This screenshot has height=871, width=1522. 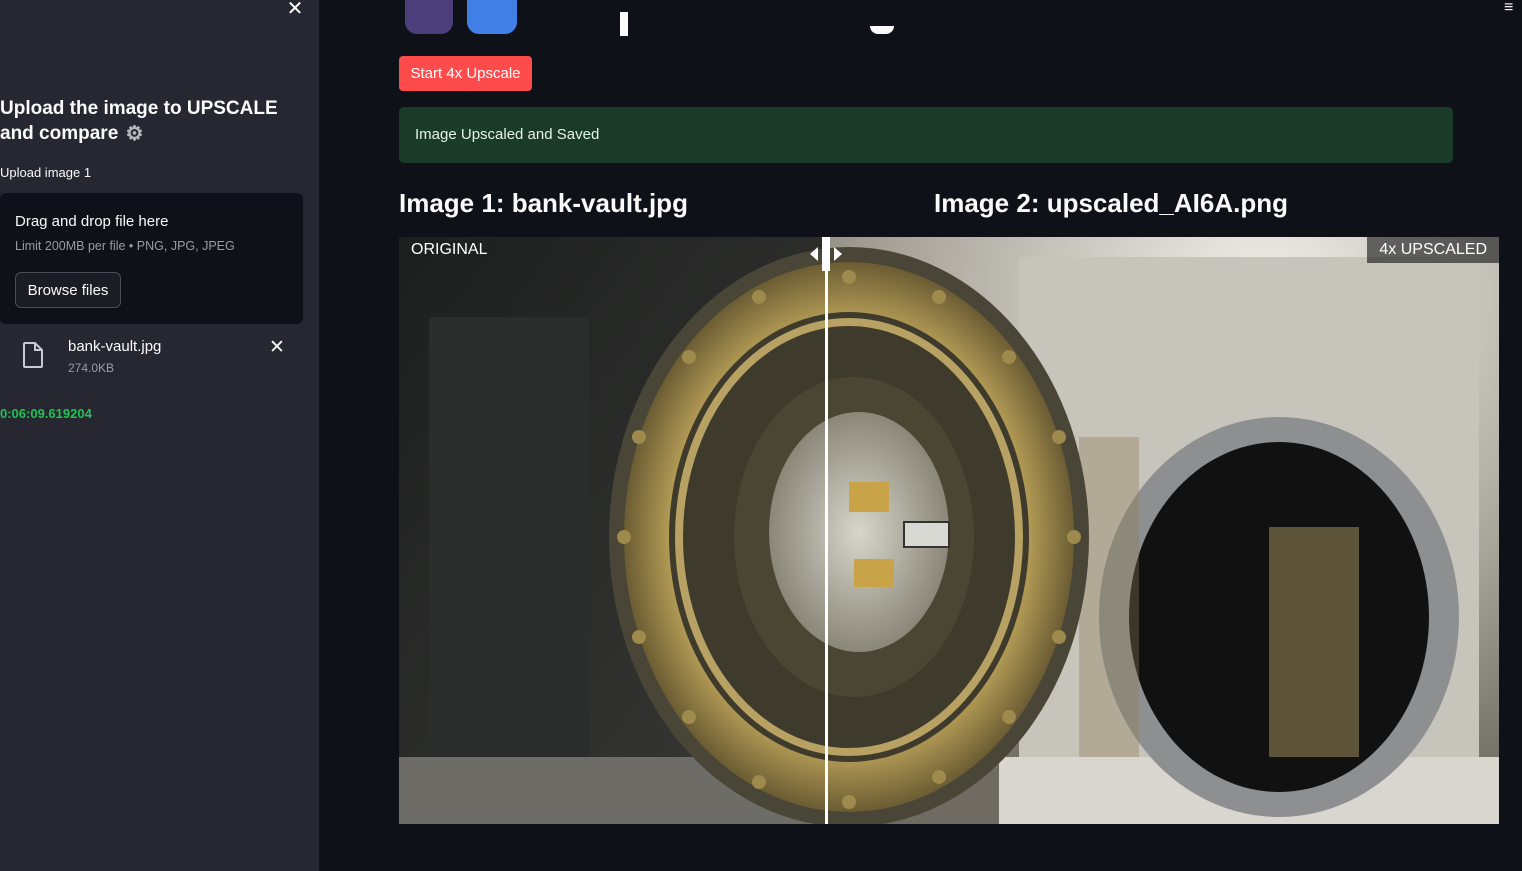 What do you see at coordinates (125, 246) in the screenshot?
I see `dropzone-limit: Limit 200MB per file • PNG, JPG, JPEG` at bounding box center [125, 246].